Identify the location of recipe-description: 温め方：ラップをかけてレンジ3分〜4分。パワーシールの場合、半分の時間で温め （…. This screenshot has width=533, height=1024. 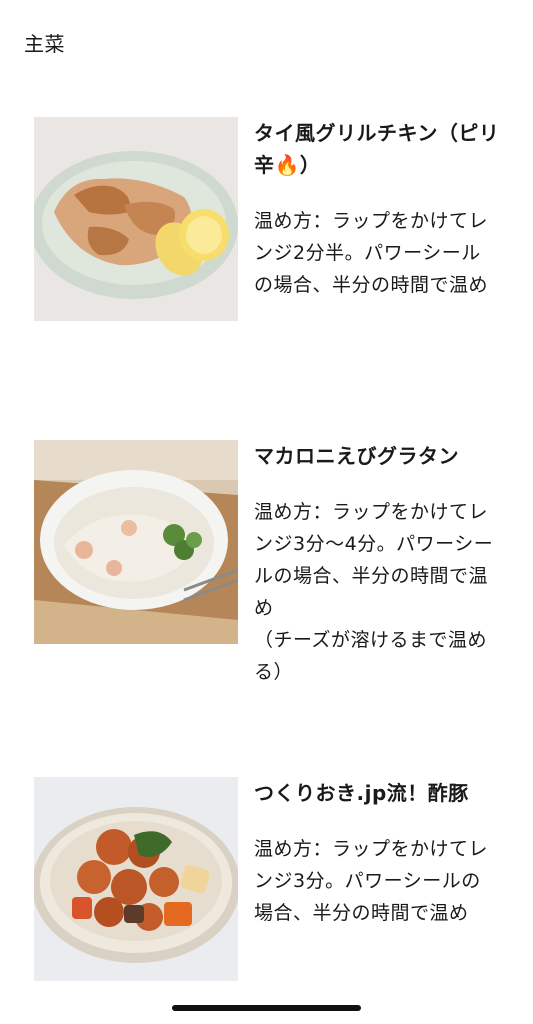
(374, 592).